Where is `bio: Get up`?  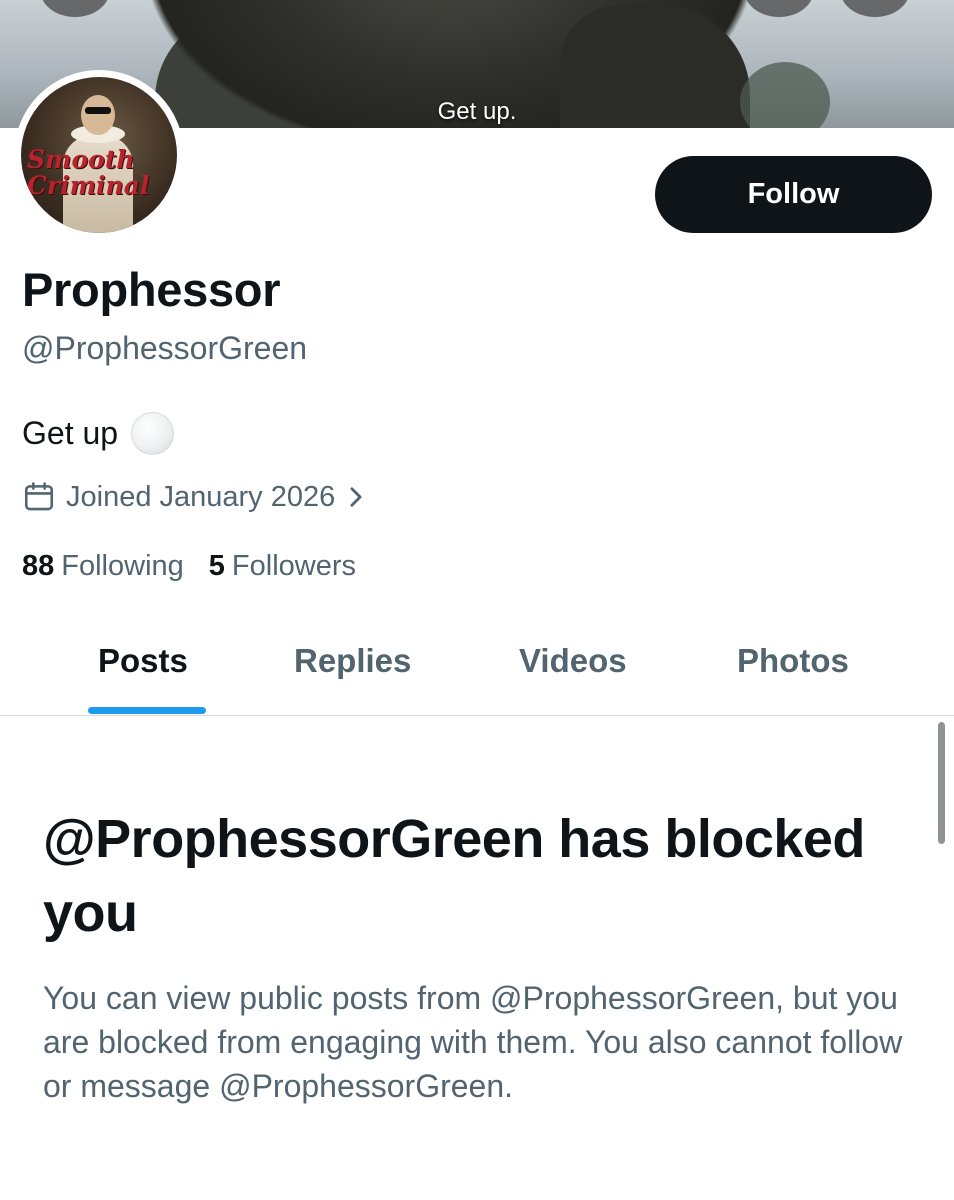
bio: Get up is located at coordinates (98, 433).